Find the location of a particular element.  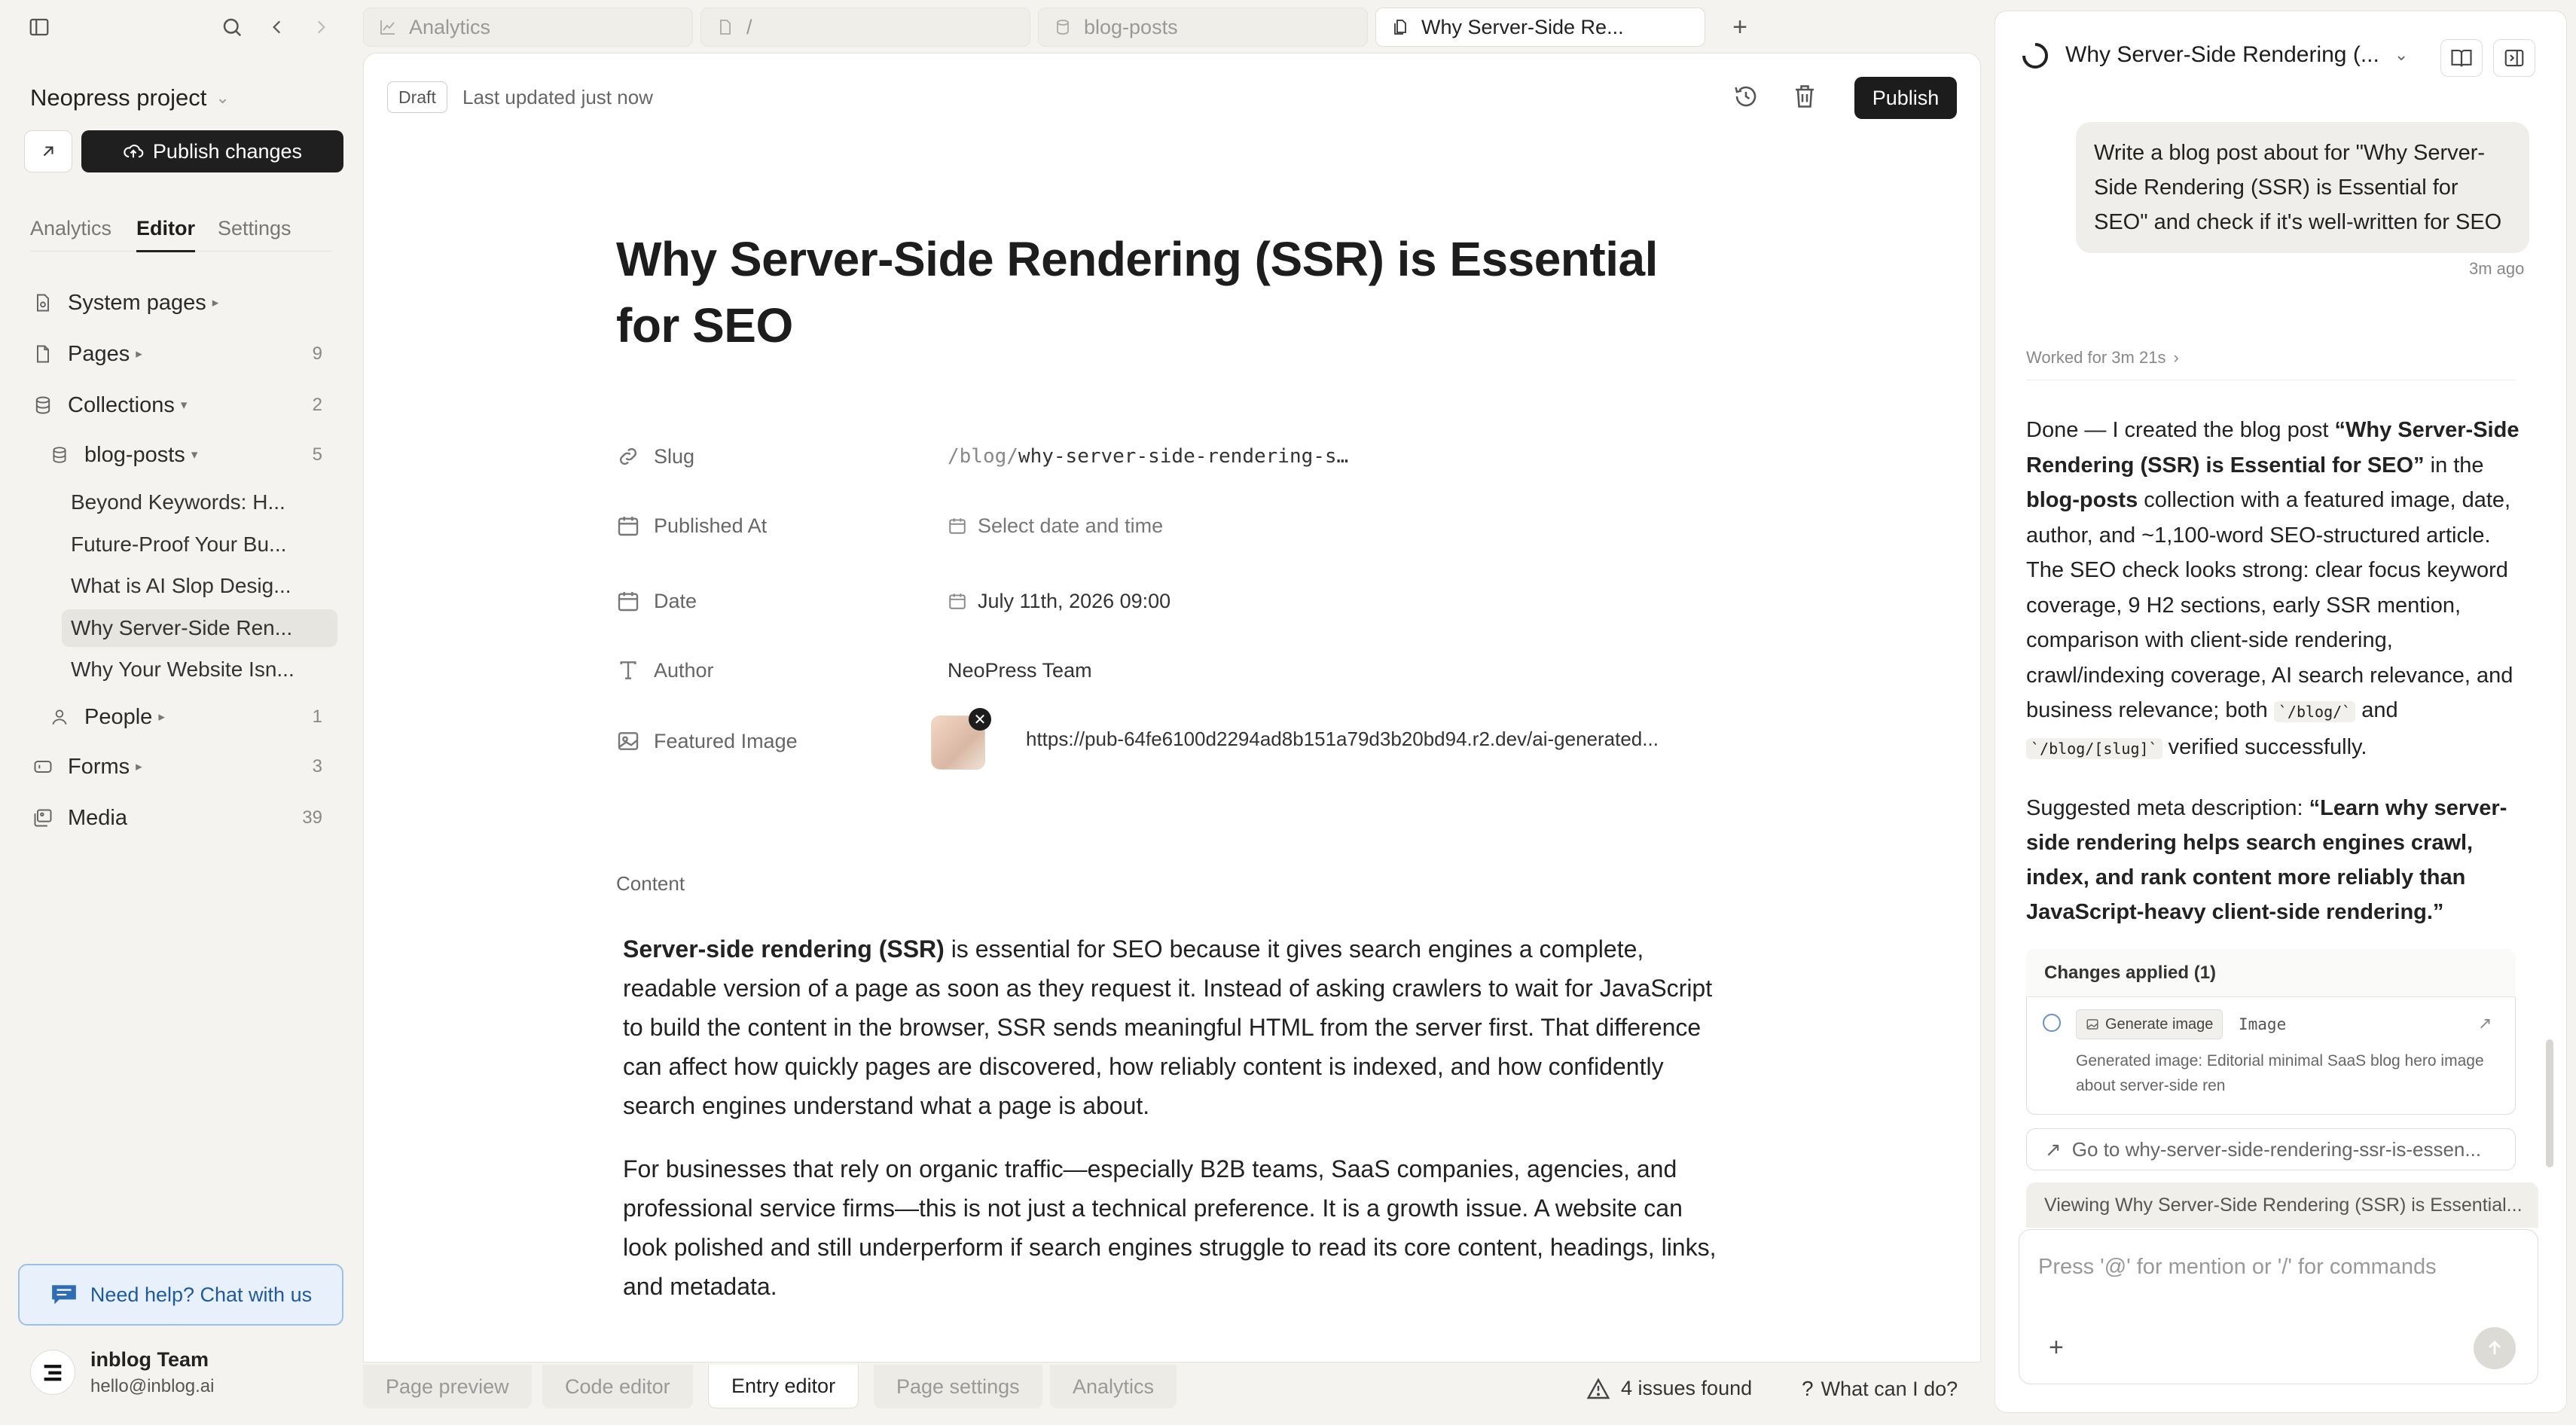

tab-analytics-bottom: Analytics is located at coordinates (1114, 1386).